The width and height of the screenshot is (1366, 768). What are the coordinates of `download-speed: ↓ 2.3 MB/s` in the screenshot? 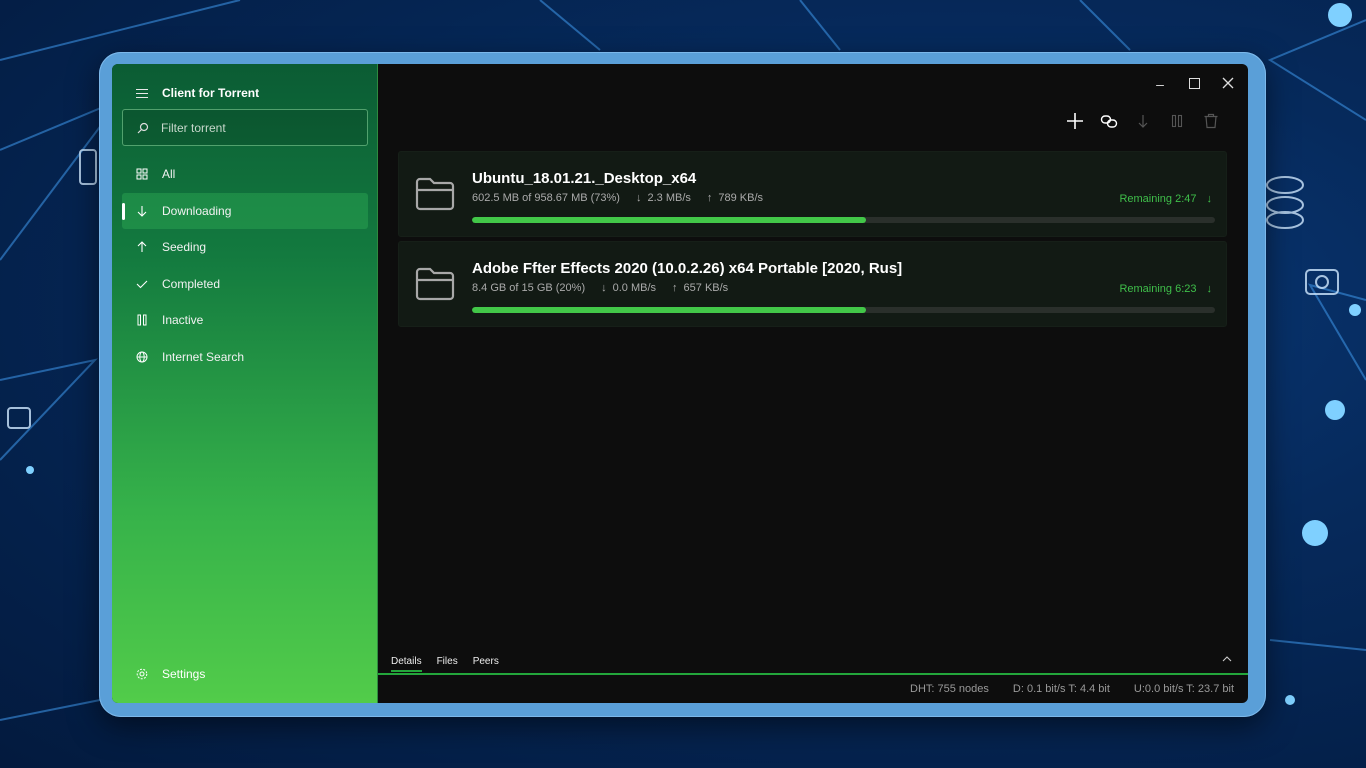 It's located at (663, 198).